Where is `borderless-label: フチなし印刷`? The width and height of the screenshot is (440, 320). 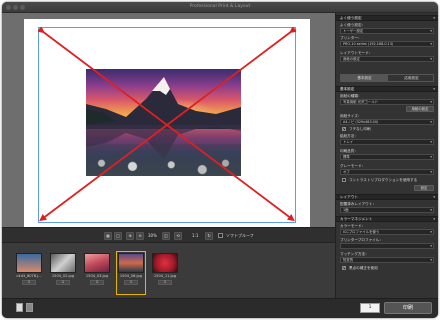 borderless-label: フチなし印刷 is located at coordinates (360, 129).